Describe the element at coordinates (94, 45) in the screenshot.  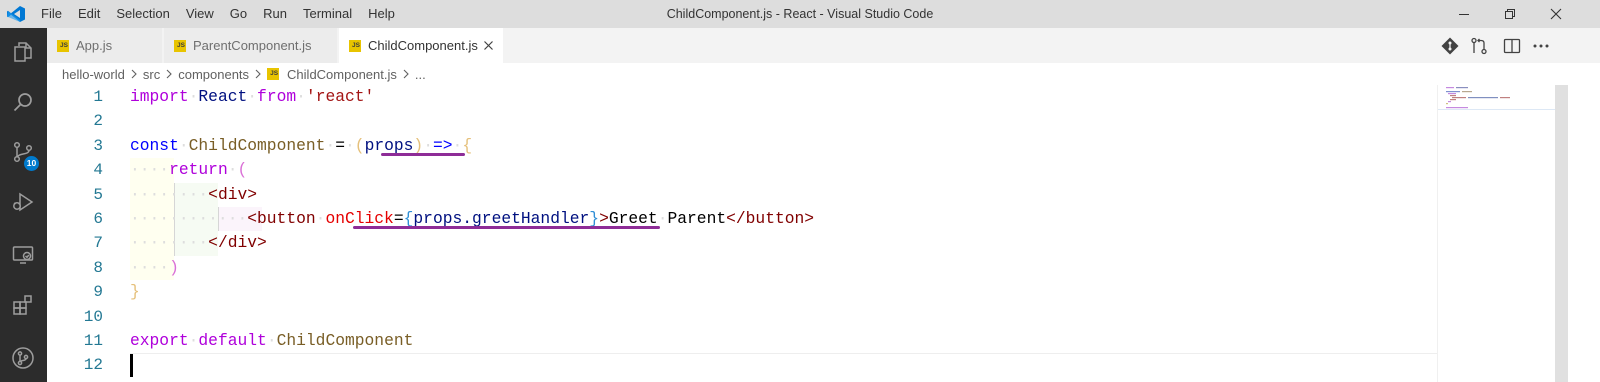
I see `tab-label: App.js` at that location.